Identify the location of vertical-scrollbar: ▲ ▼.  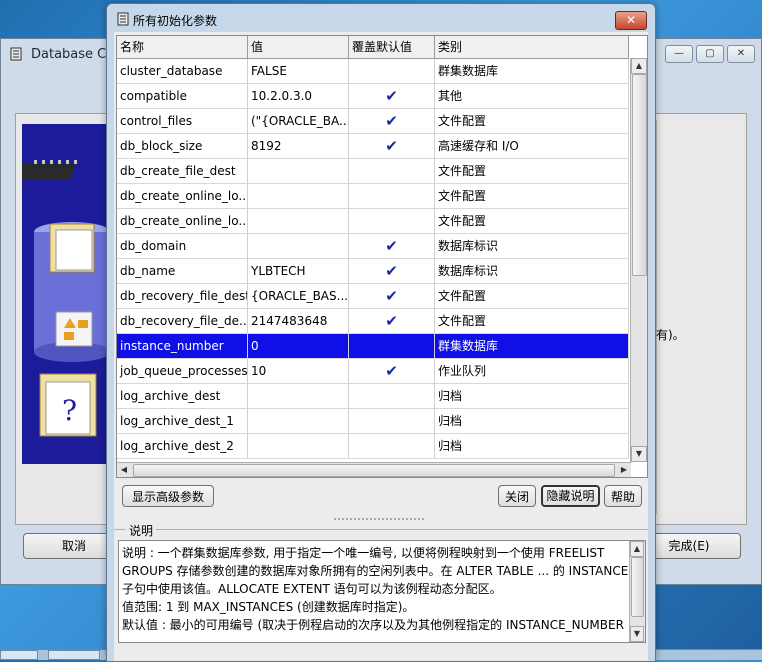
(638, 260).